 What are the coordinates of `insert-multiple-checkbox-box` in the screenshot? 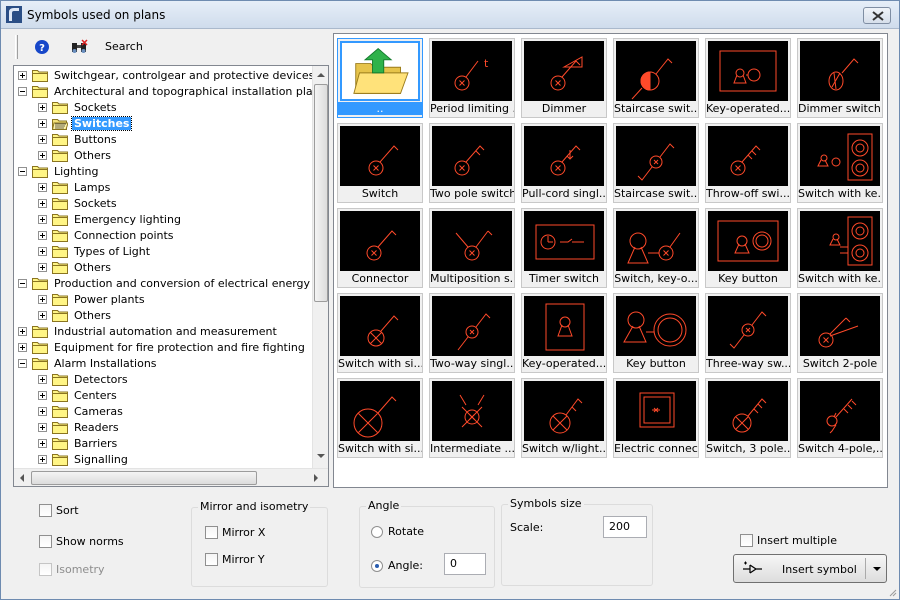 It's located at (746, 540).